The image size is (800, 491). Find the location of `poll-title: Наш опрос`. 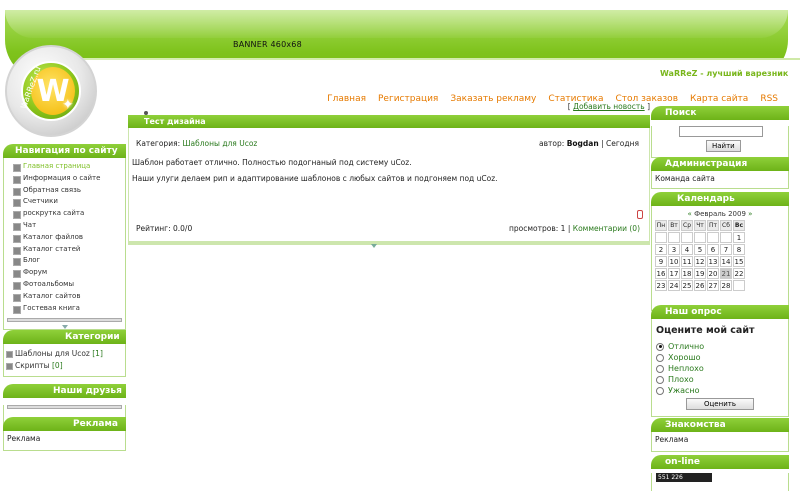

poll-title: Наш опрос is located at coordinates (720, 312).